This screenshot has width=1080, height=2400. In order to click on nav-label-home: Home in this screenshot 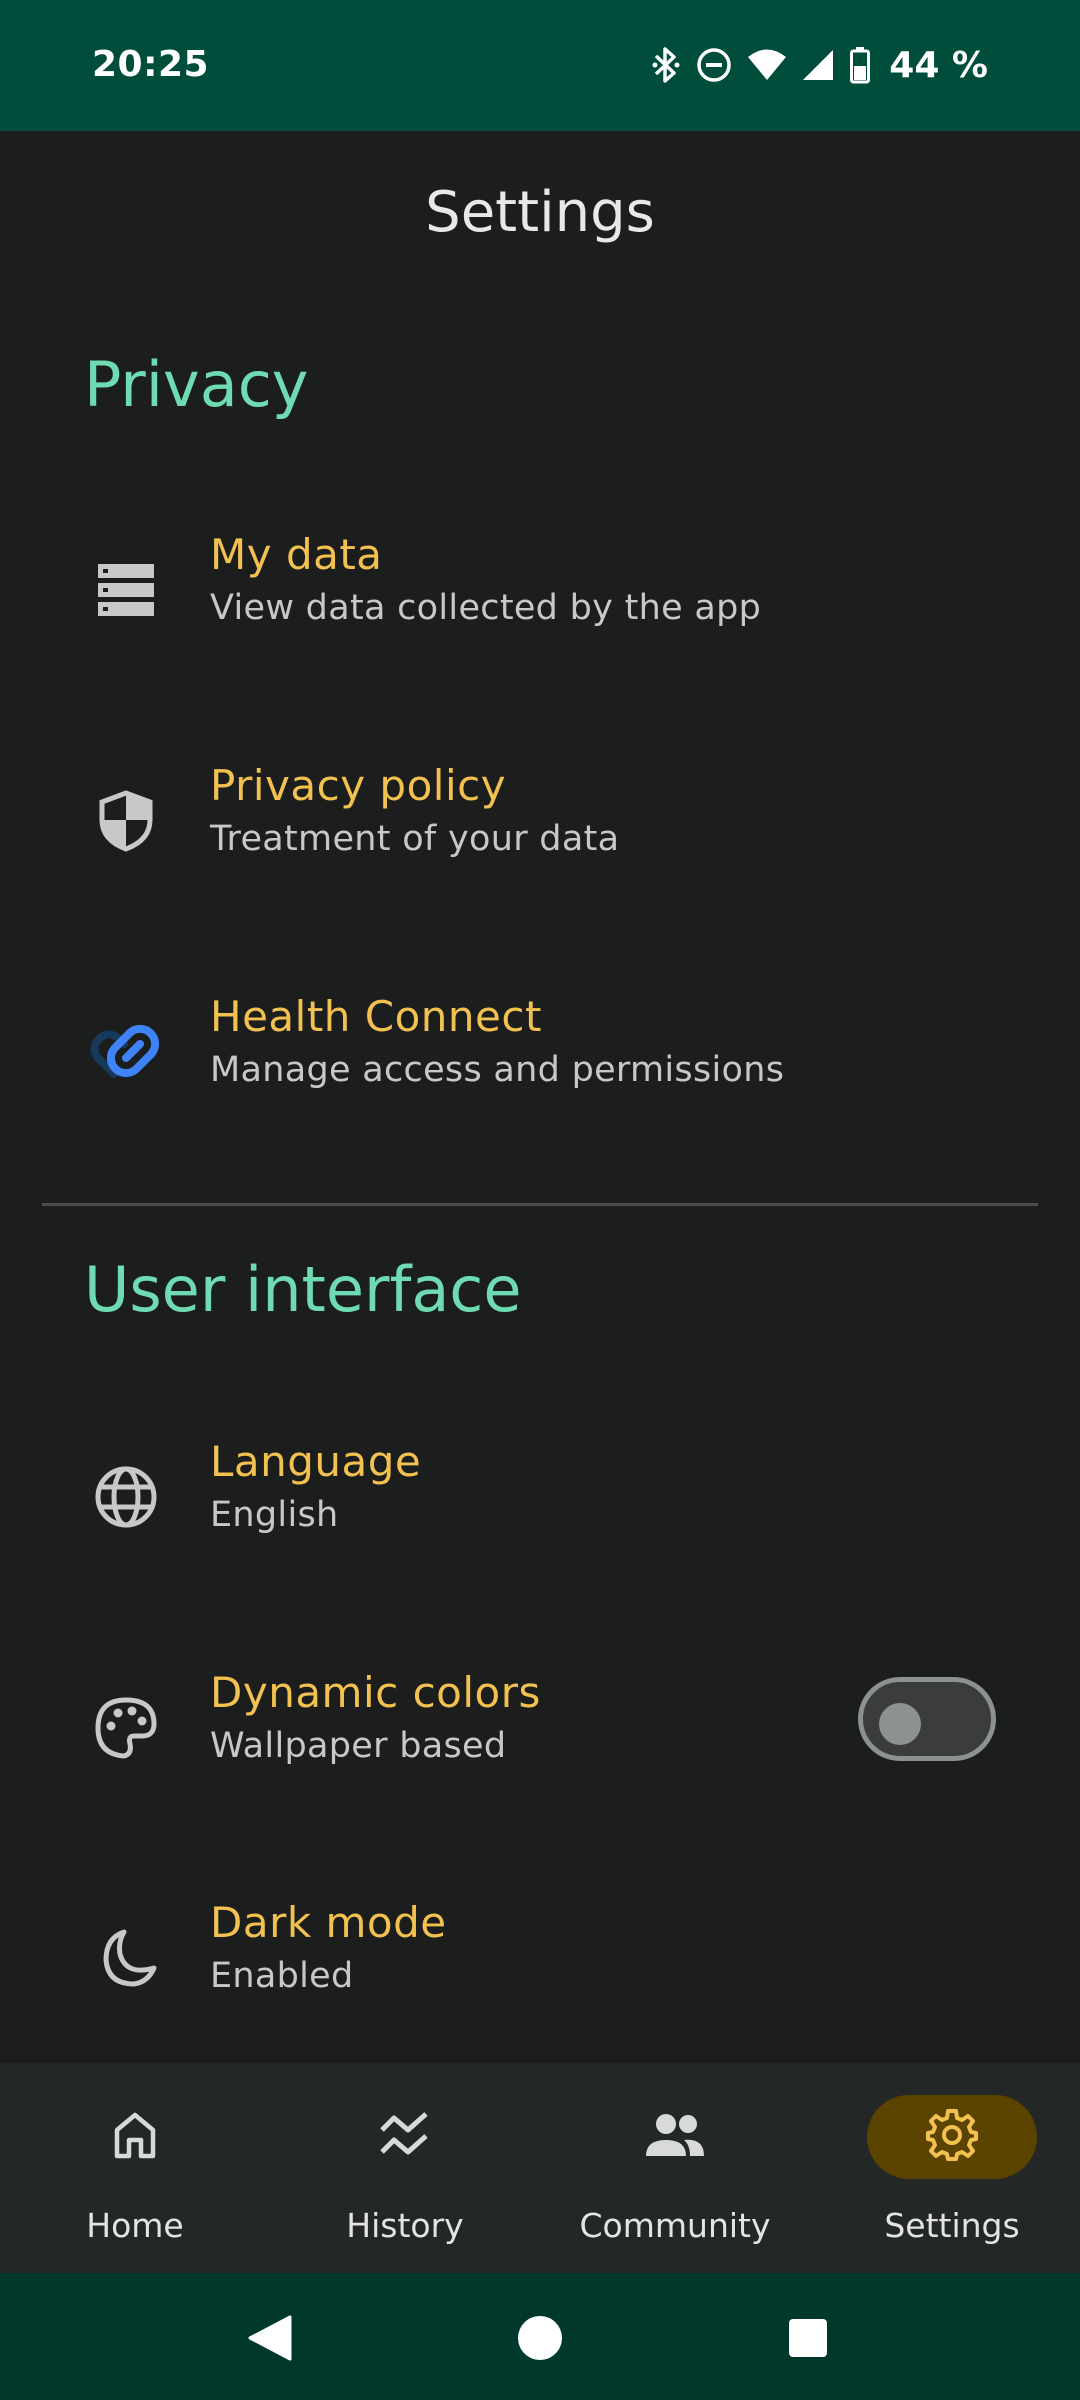, I will do `click(135, 2225)`.